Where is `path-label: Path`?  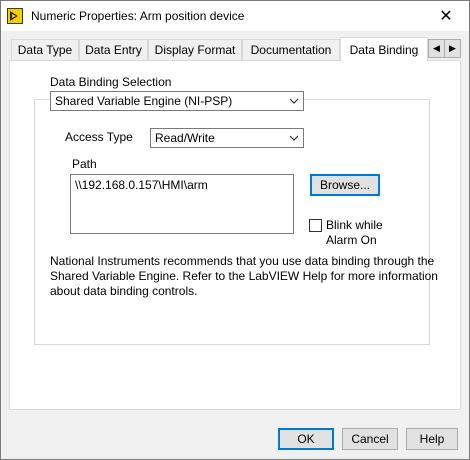
path-label: Path is located at coordinates (84, 164).